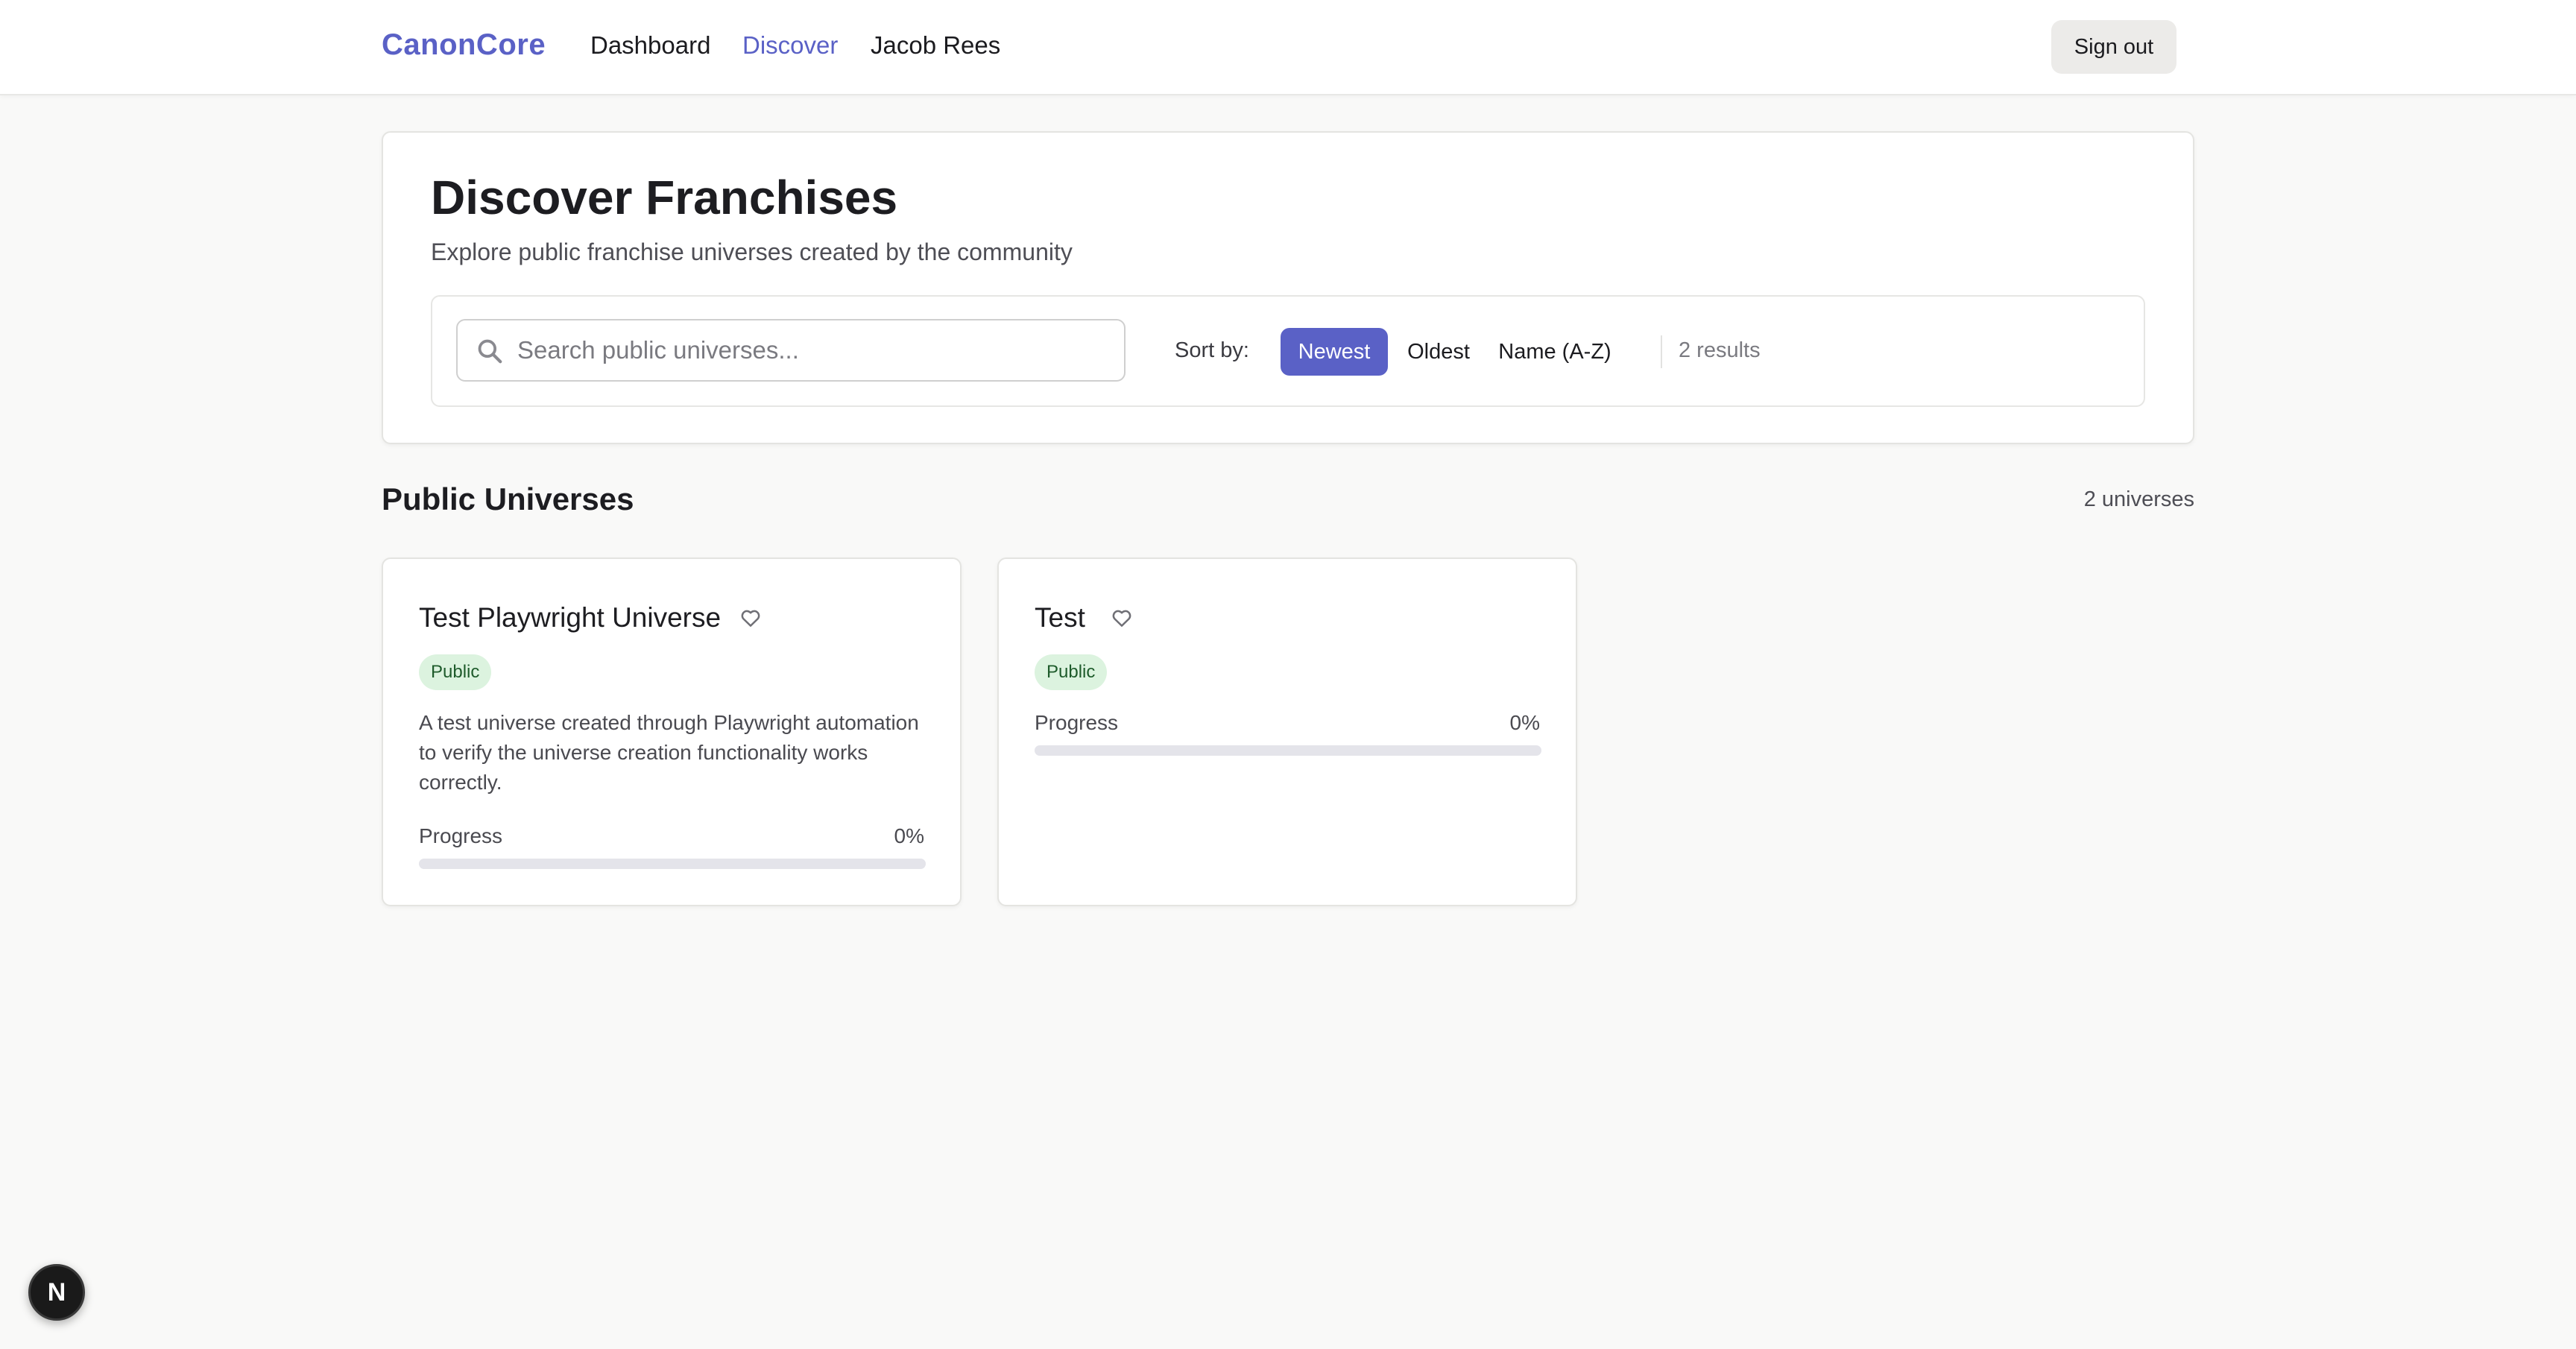 The image size is (2576, 1349). I want to click on search-input, so click(808, 350).